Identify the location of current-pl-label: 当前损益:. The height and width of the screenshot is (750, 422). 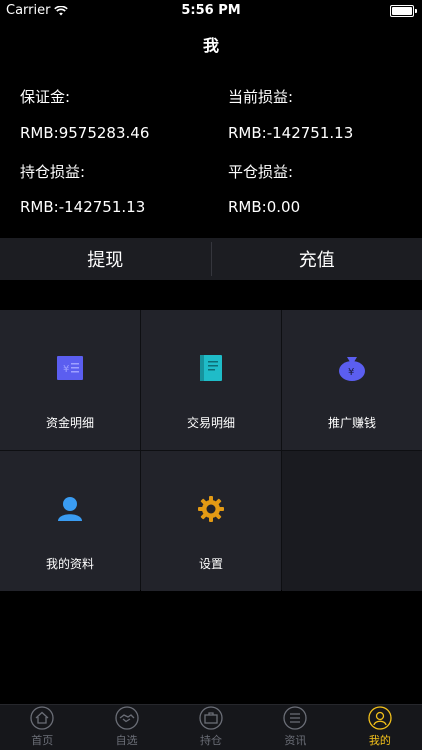
(261, 97).